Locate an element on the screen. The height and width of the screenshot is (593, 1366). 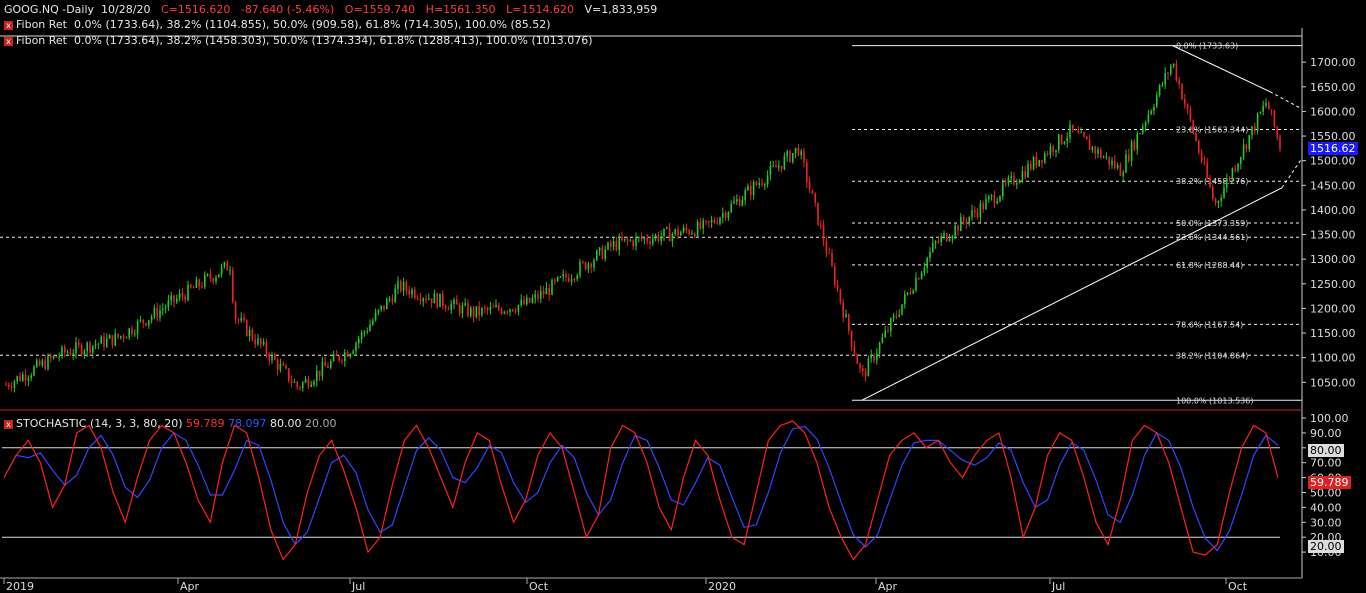
y-tick-label: 1300.00 is located at coordinates (1333, 259).